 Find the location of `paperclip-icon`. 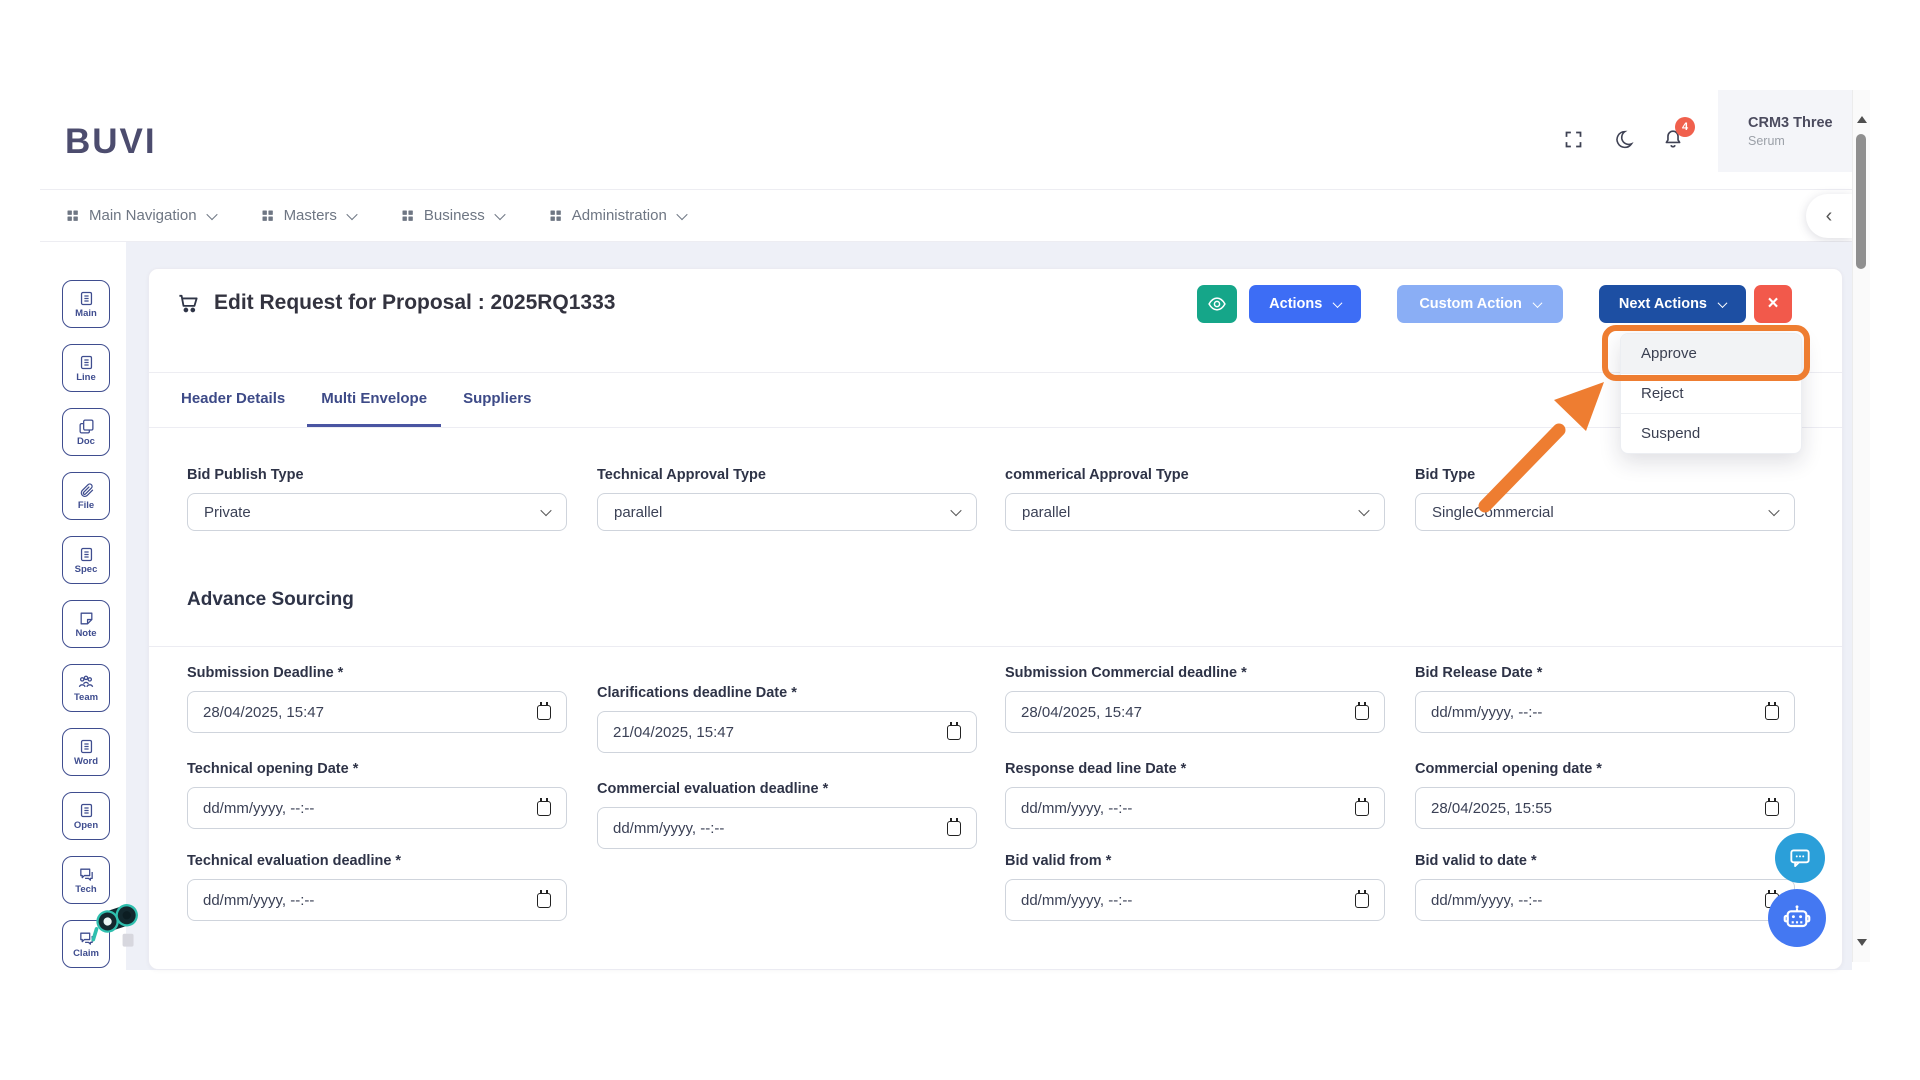

paperclip-icon is located at coordinates (86, 490).